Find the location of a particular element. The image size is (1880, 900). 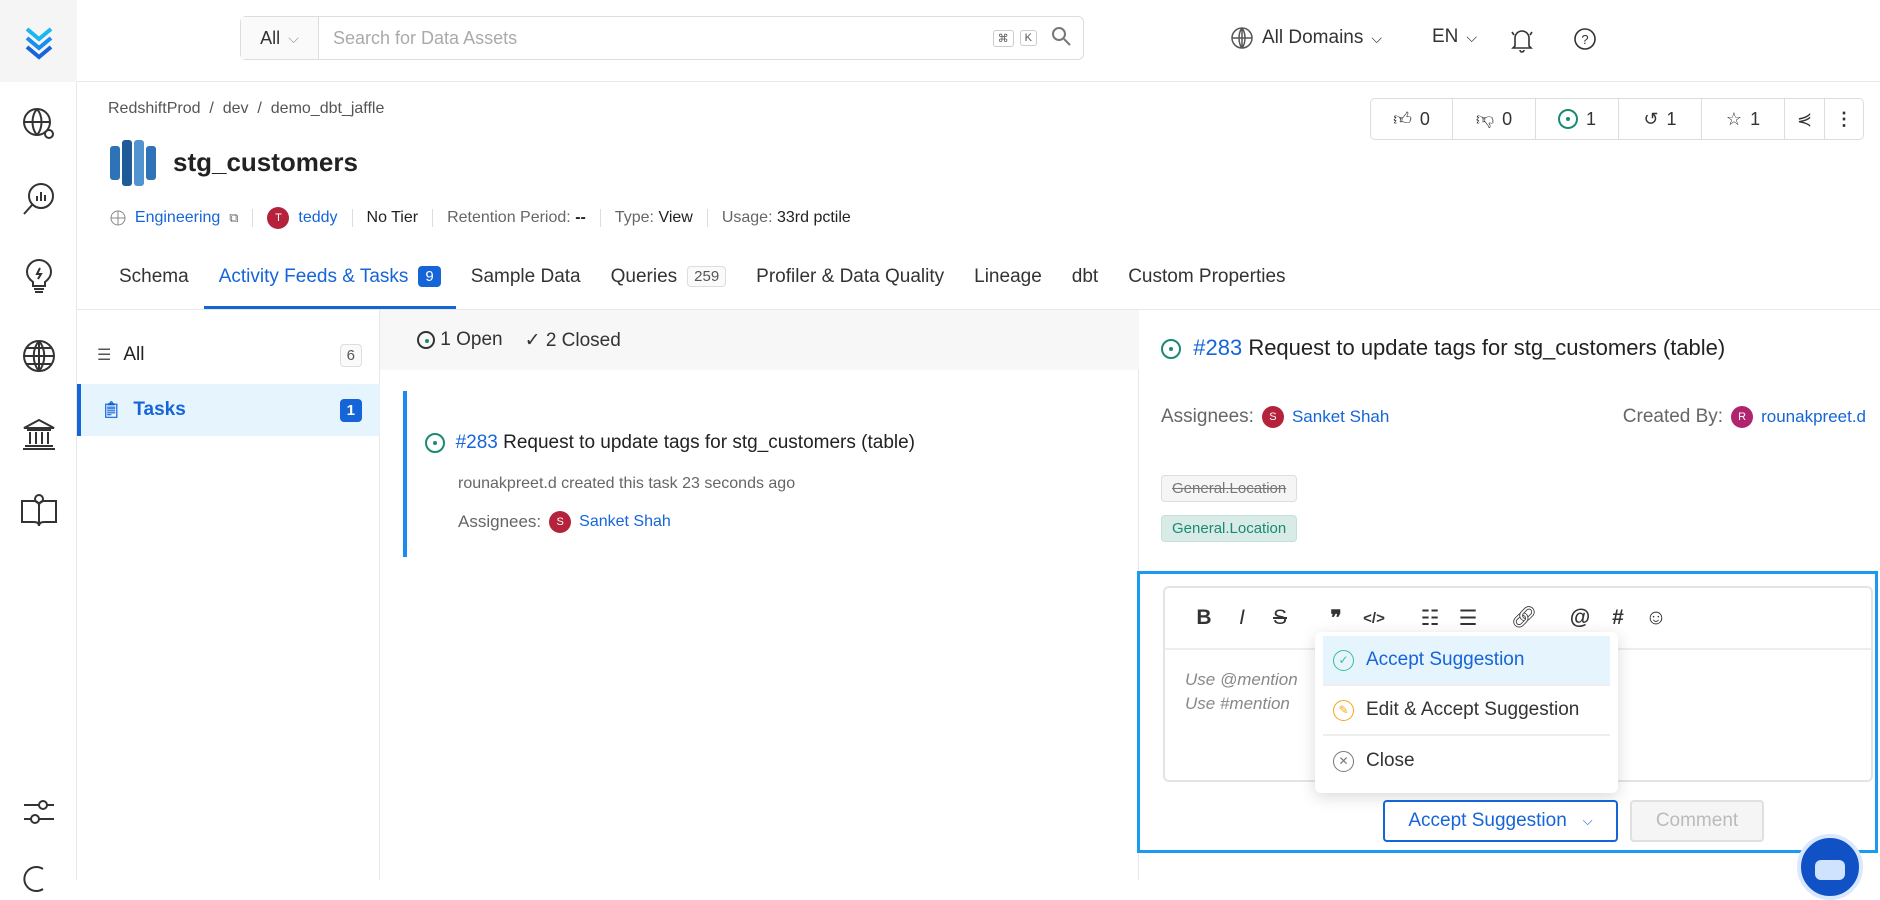

menu-label: Close is located at coordinates (1390, 760).